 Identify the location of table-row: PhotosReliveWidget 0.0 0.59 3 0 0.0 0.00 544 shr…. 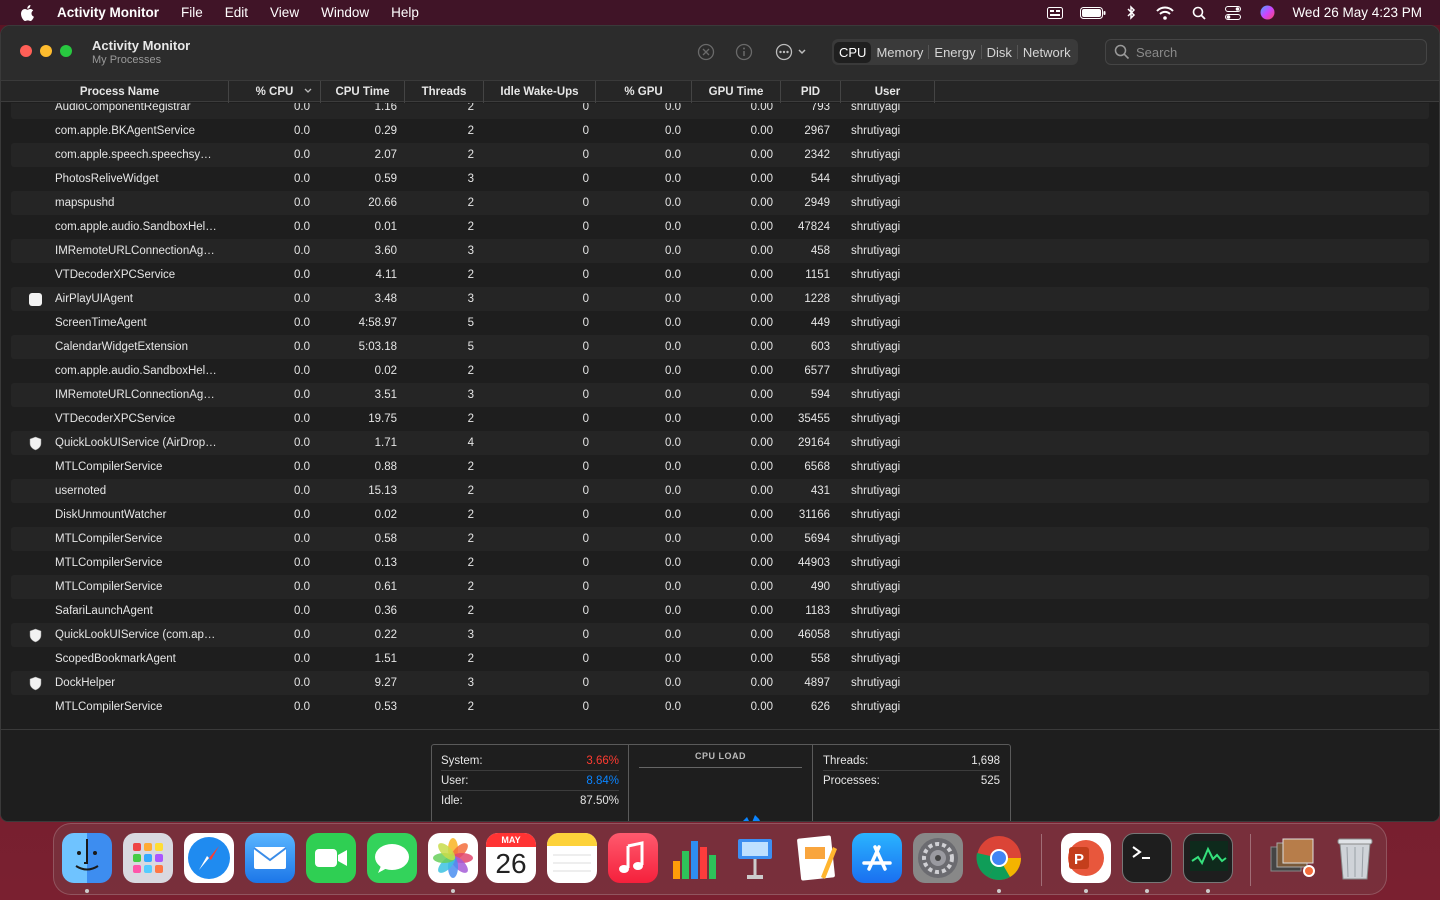
(720, 179).